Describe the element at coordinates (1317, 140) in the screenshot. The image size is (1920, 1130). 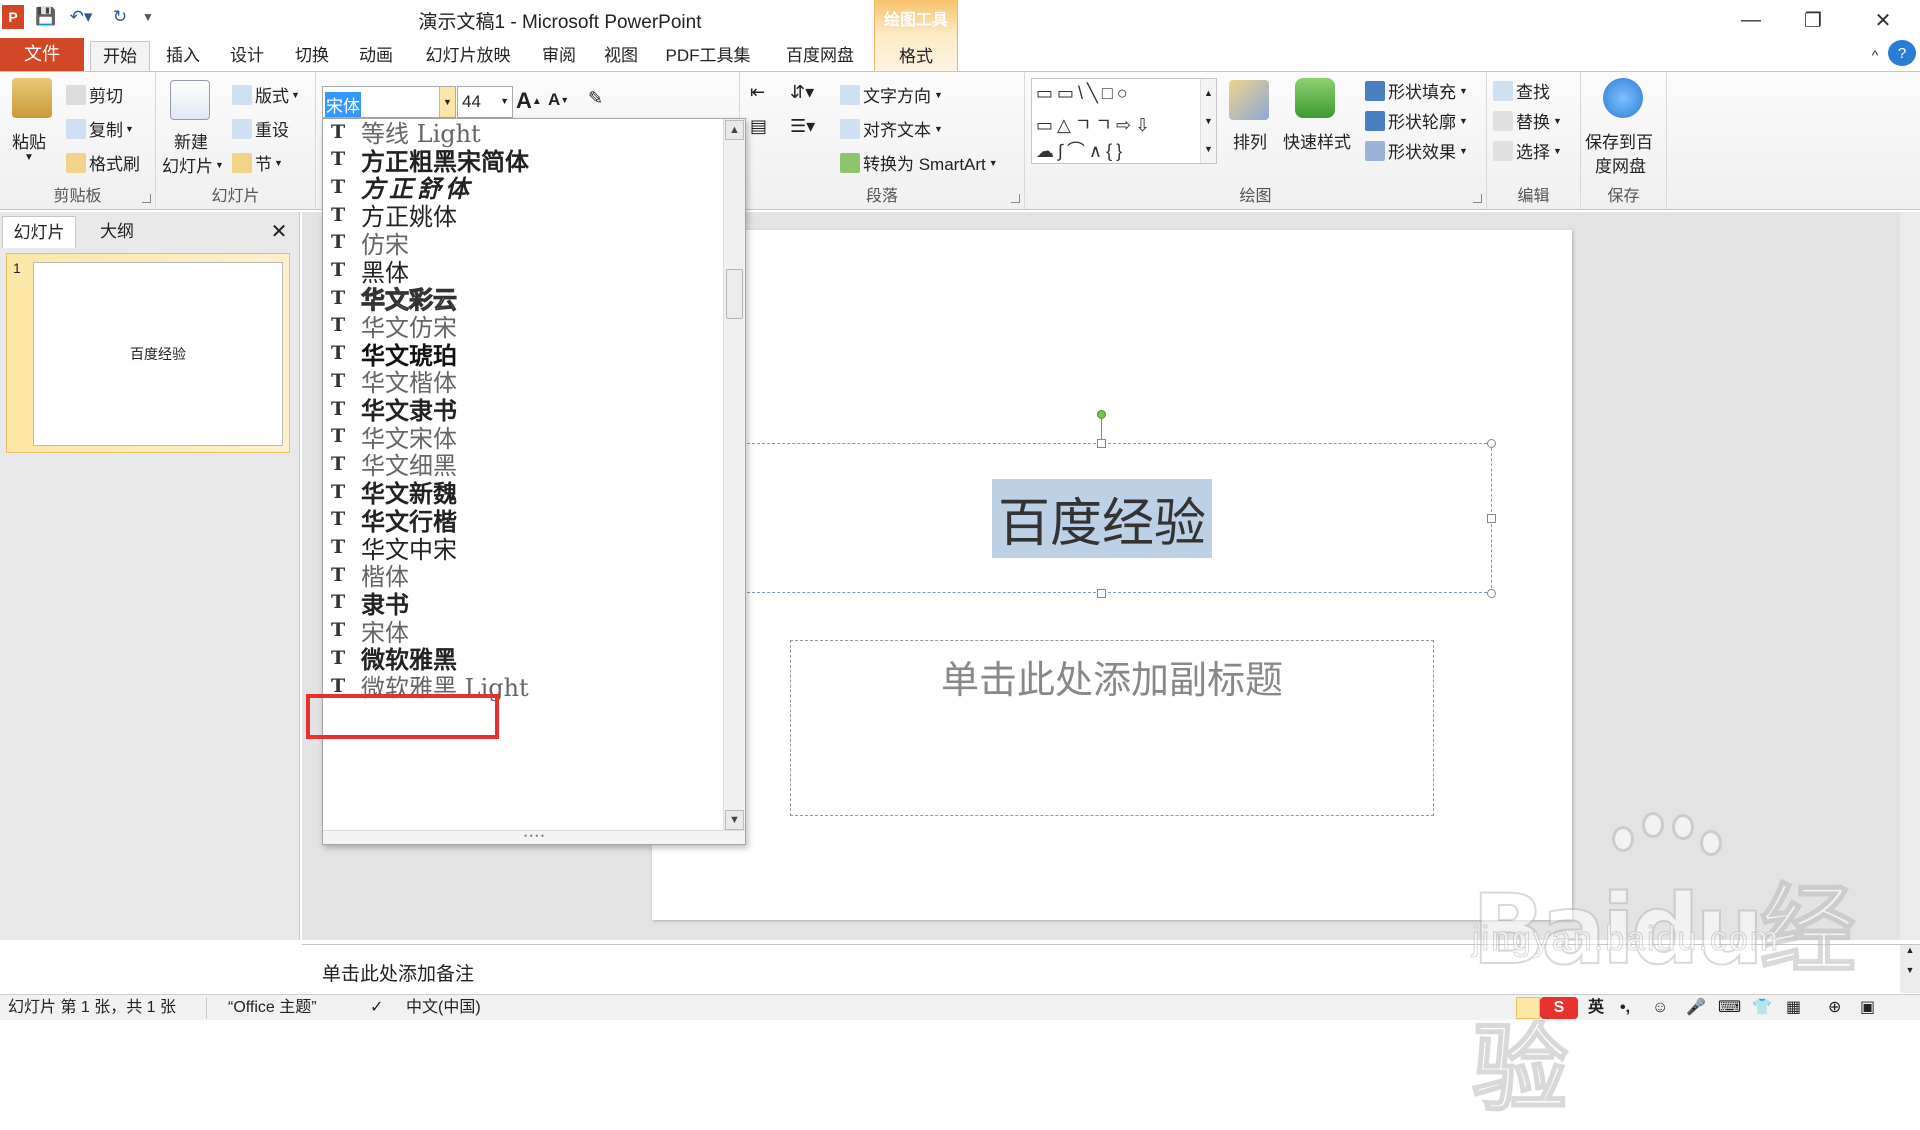
I see `quick-styles-button: 快速样式` at that location.